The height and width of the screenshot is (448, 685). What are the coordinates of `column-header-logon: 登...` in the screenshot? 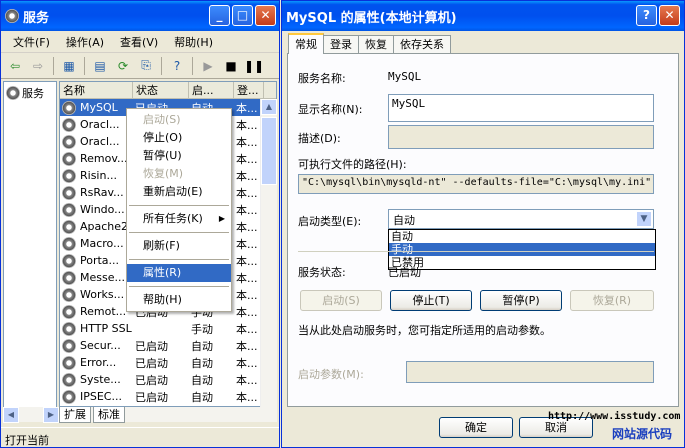 It's located at (249, 90).